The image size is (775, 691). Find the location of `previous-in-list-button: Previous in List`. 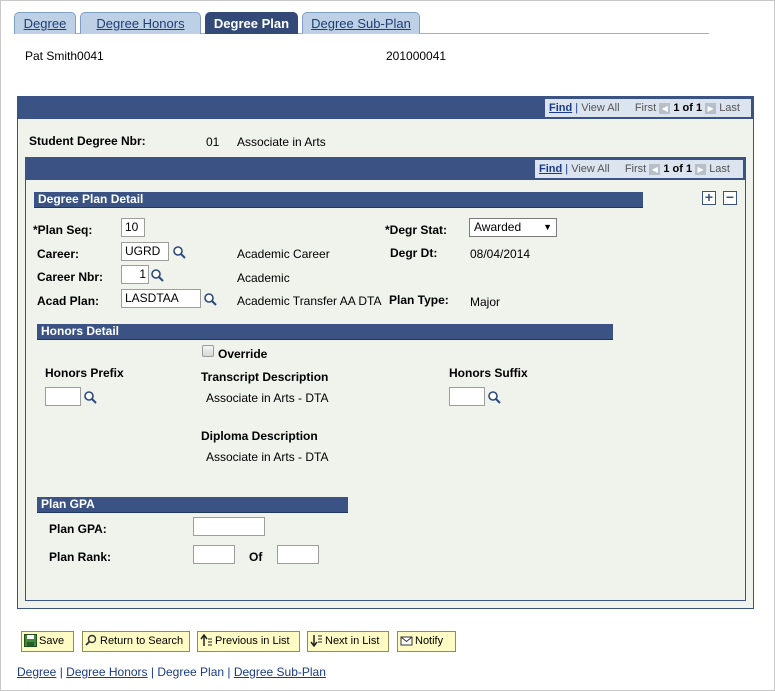

previous-in-list-button: Previous in List is located at coordinates (248, 641).